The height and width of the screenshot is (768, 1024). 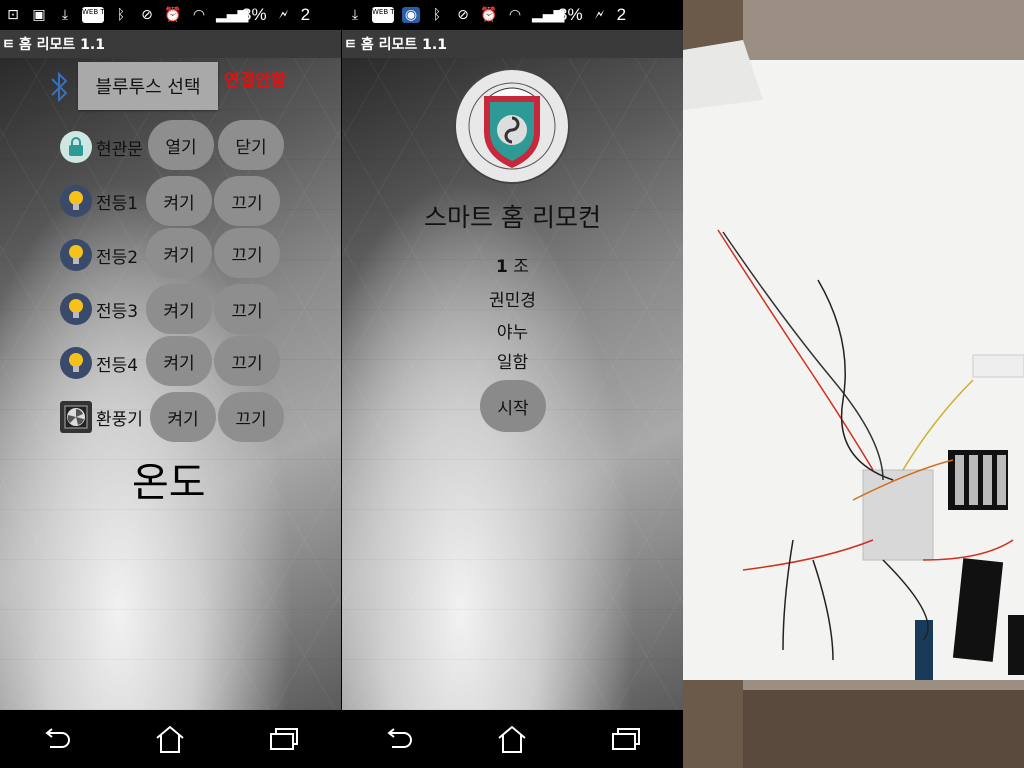 I want to click on status-bar: ⊡ ▣ ⤓ WEB TOON ᛒ ⊘ ⏰ ◠ ▂▄▆ 3% 🗲 2, so click(x=170, y=15).